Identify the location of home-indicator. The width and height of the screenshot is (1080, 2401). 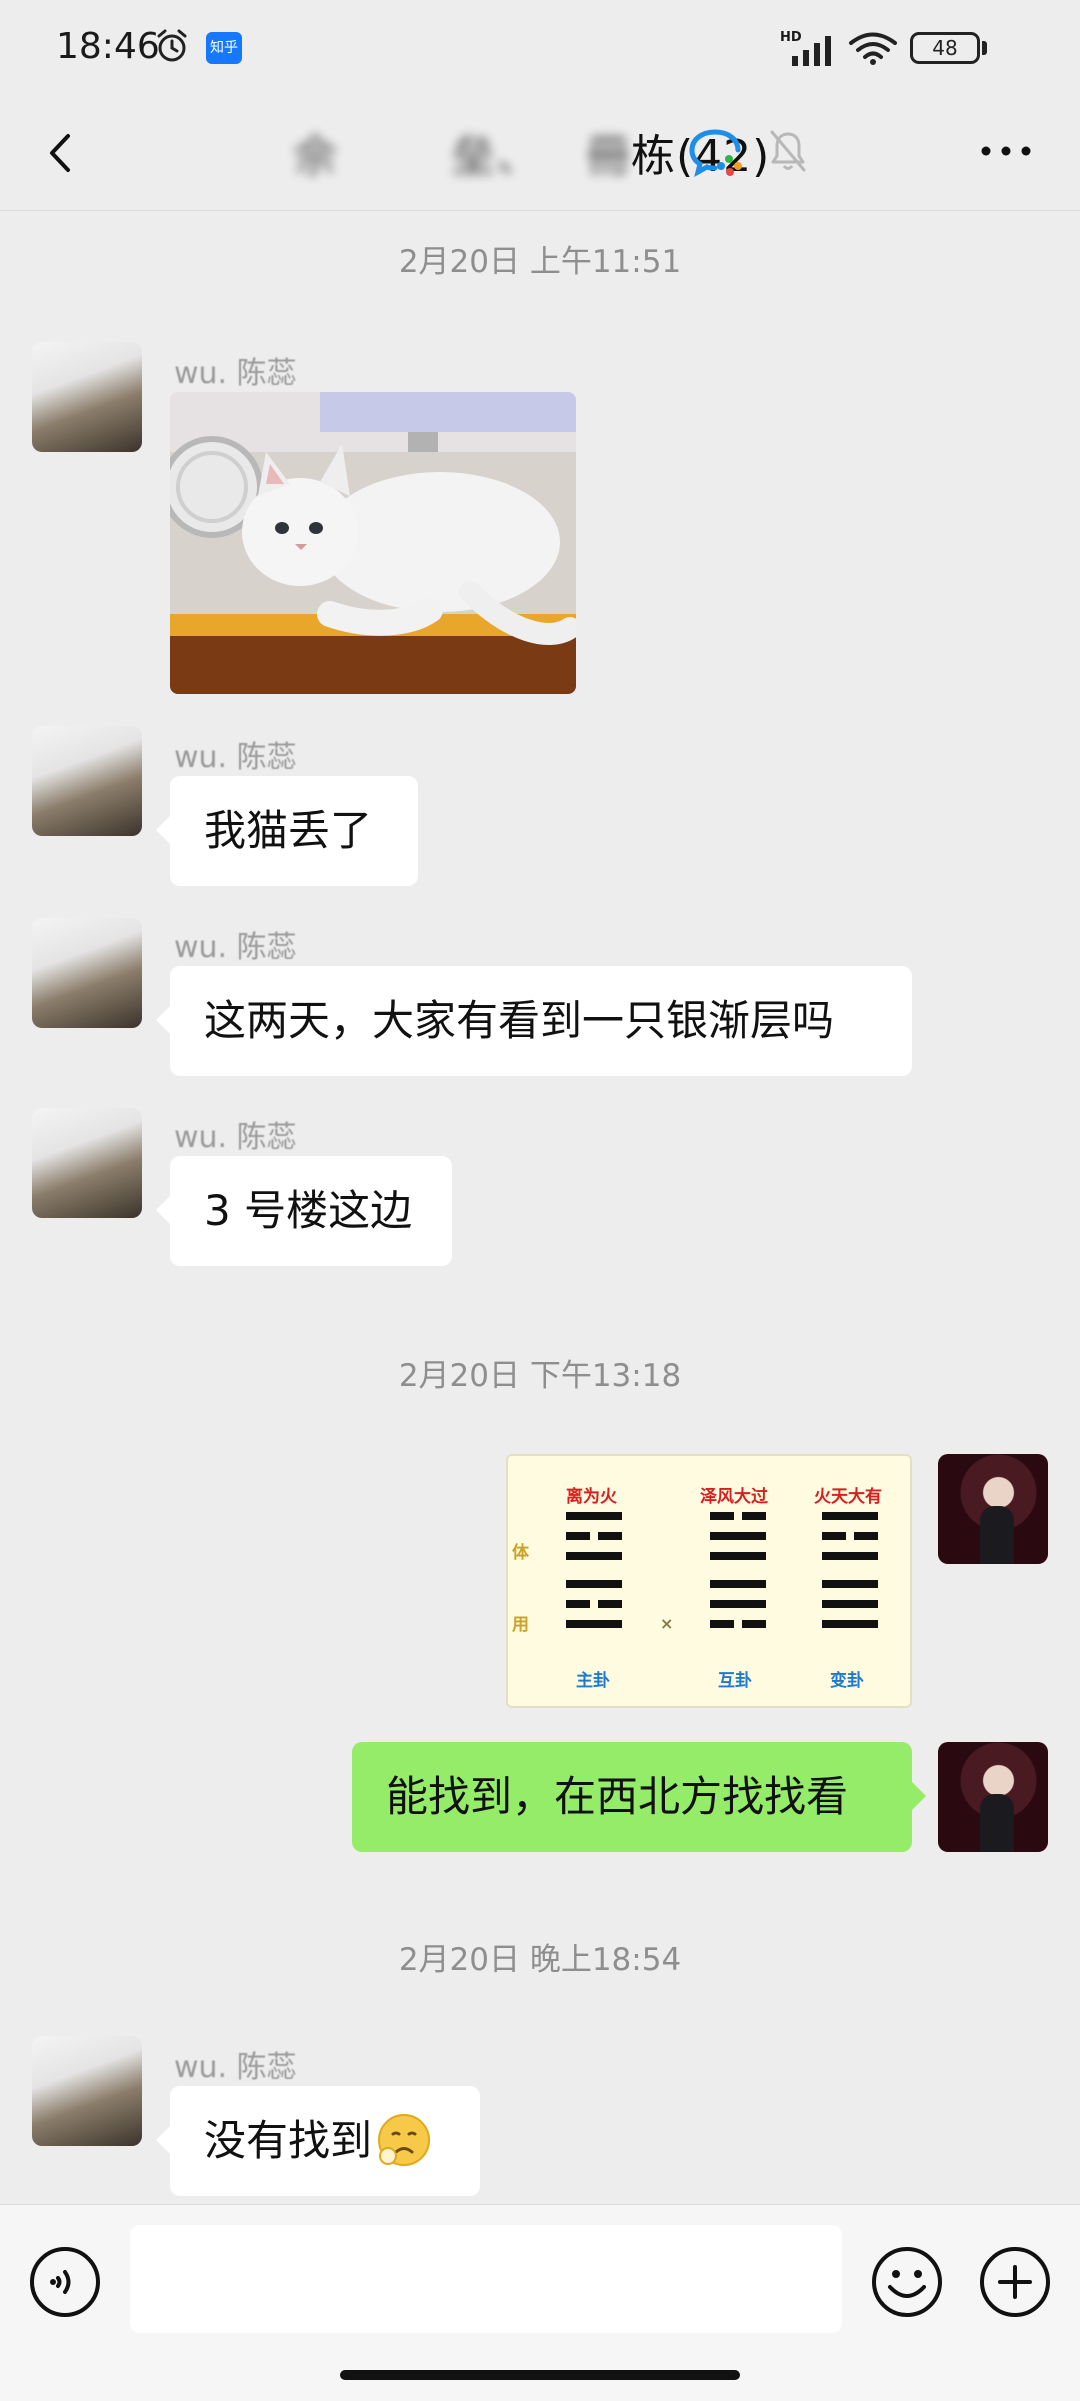
(540, 2375).